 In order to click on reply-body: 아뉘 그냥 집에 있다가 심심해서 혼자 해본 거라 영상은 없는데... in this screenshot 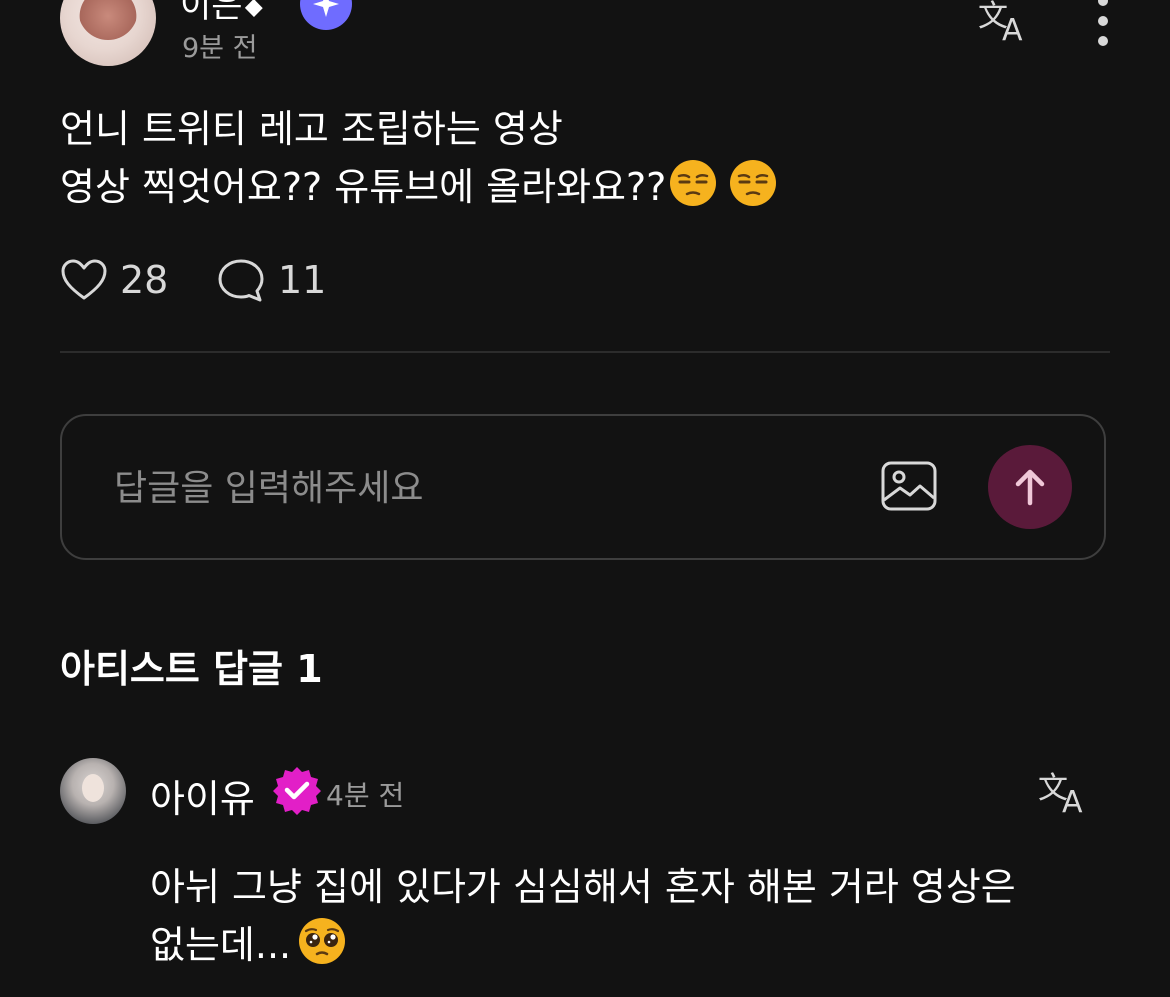, I will do `click(640, 916)`.